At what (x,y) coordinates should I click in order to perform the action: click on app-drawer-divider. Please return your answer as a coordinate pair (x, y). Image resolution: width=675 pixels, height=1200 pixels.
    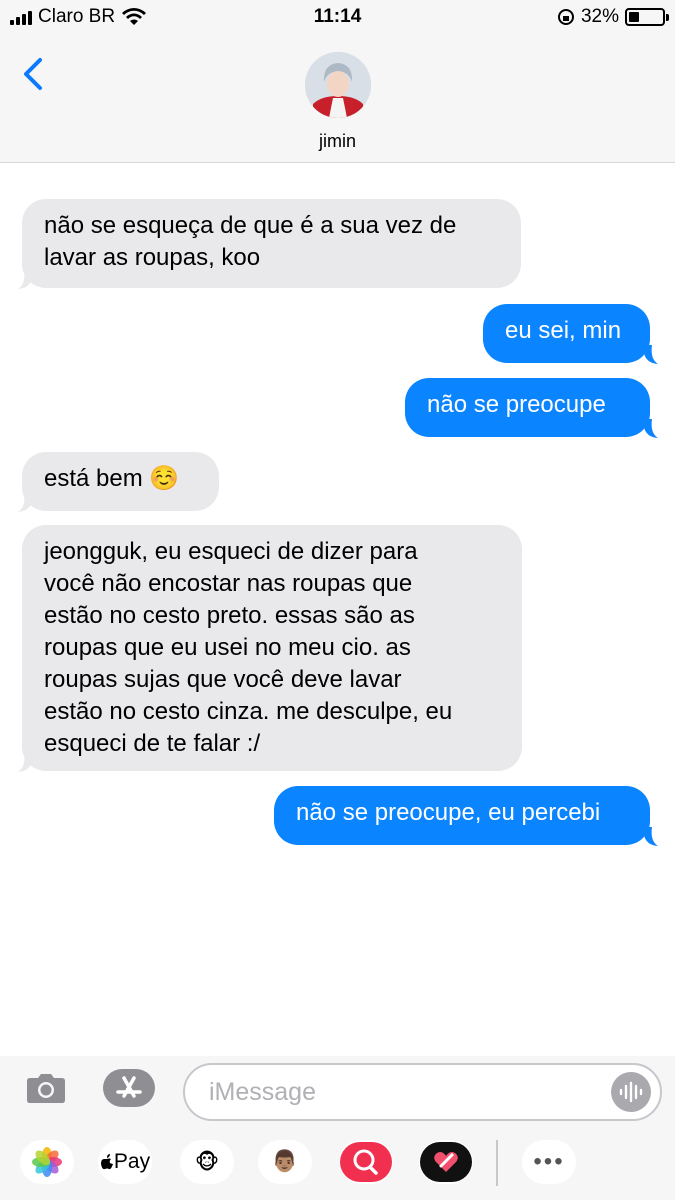
    Looking at the image, I should click on (497, 1163).